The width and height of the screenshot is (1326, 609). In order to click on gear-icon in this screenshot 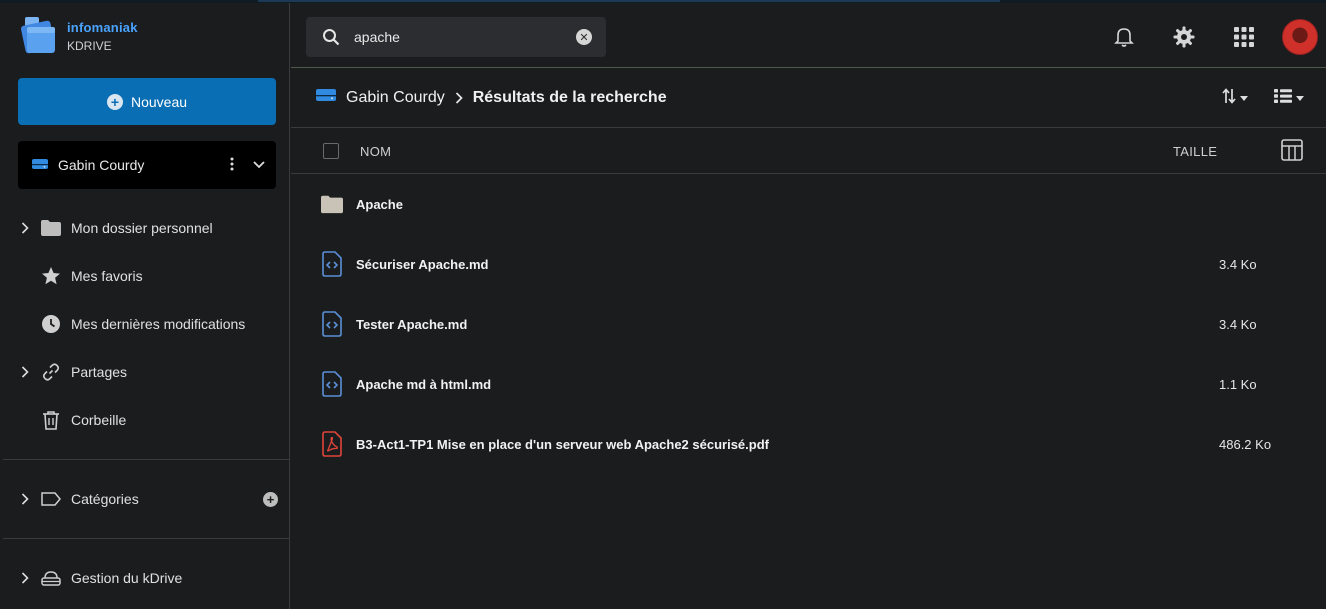, I will do `click(1184, 37)`.